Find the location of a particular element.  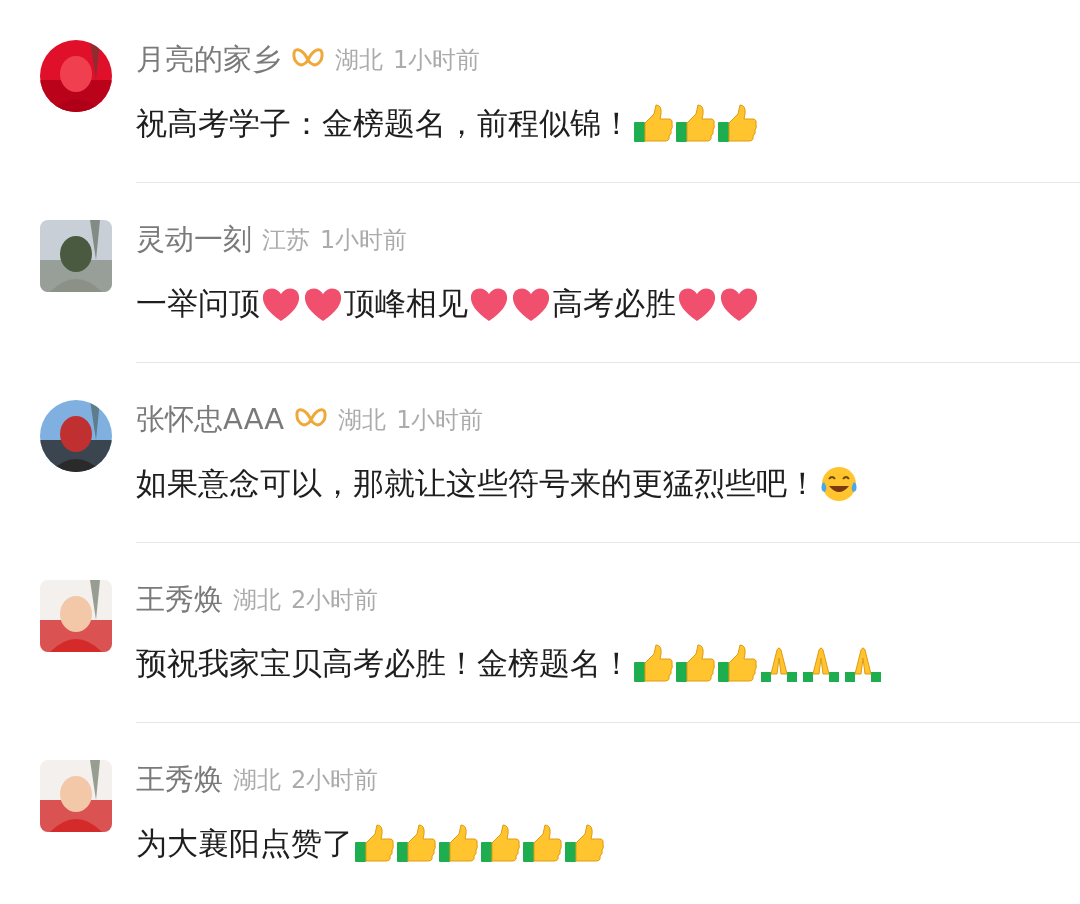

comment-text: 祝高考学子：金榜题名，前程似锦！ is located at coordinates (384, 123).